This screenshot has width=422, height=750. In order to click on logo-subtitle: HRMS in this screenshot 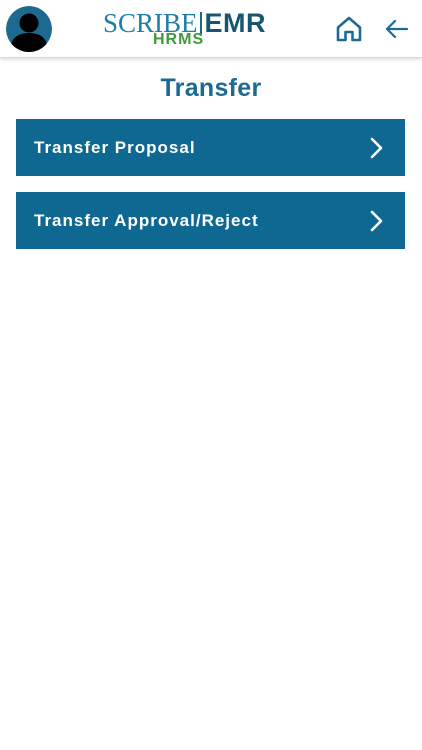, I will do `click(179, 39)`.